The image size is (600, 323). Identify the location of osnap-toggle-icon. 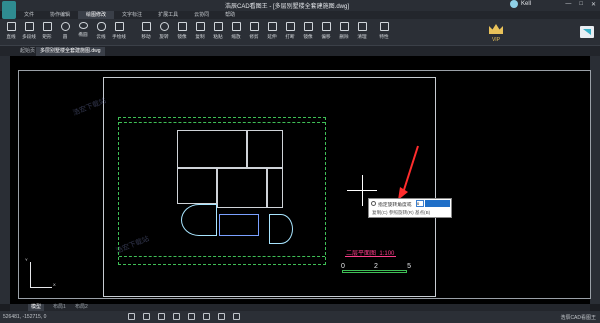
(191, 316).